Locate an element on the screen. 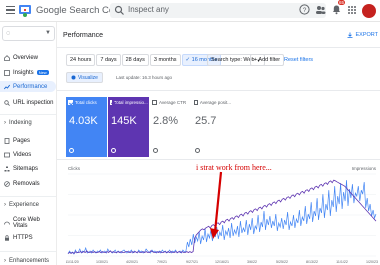  sidebar-item-label: Performance is located at coordinates (30, 86).